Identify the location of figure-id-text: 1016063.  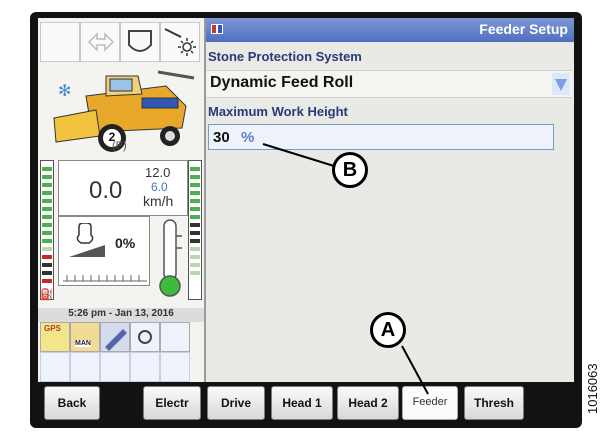
(592, 388).